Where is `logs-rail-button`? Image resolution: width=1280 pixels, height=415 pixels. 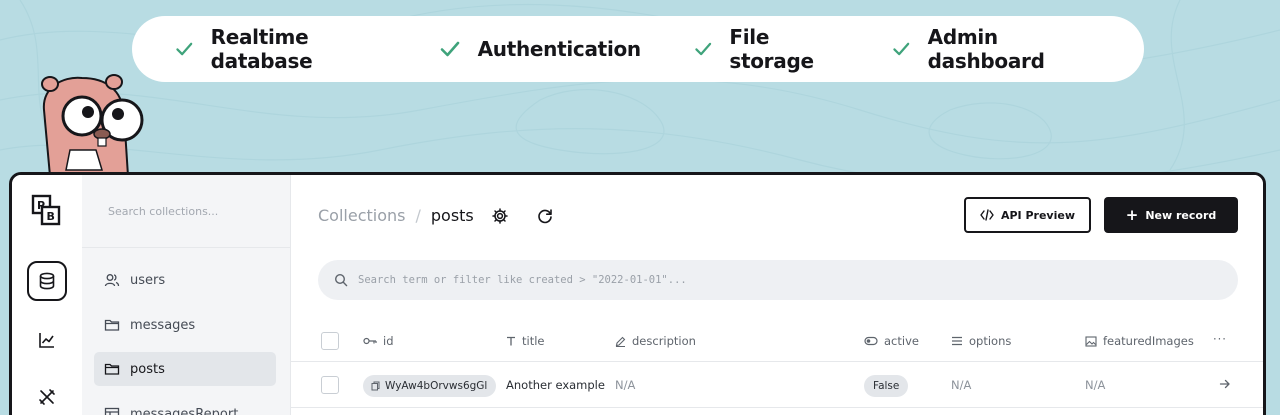
logs-rail-button is located at coordinates (47, 340).